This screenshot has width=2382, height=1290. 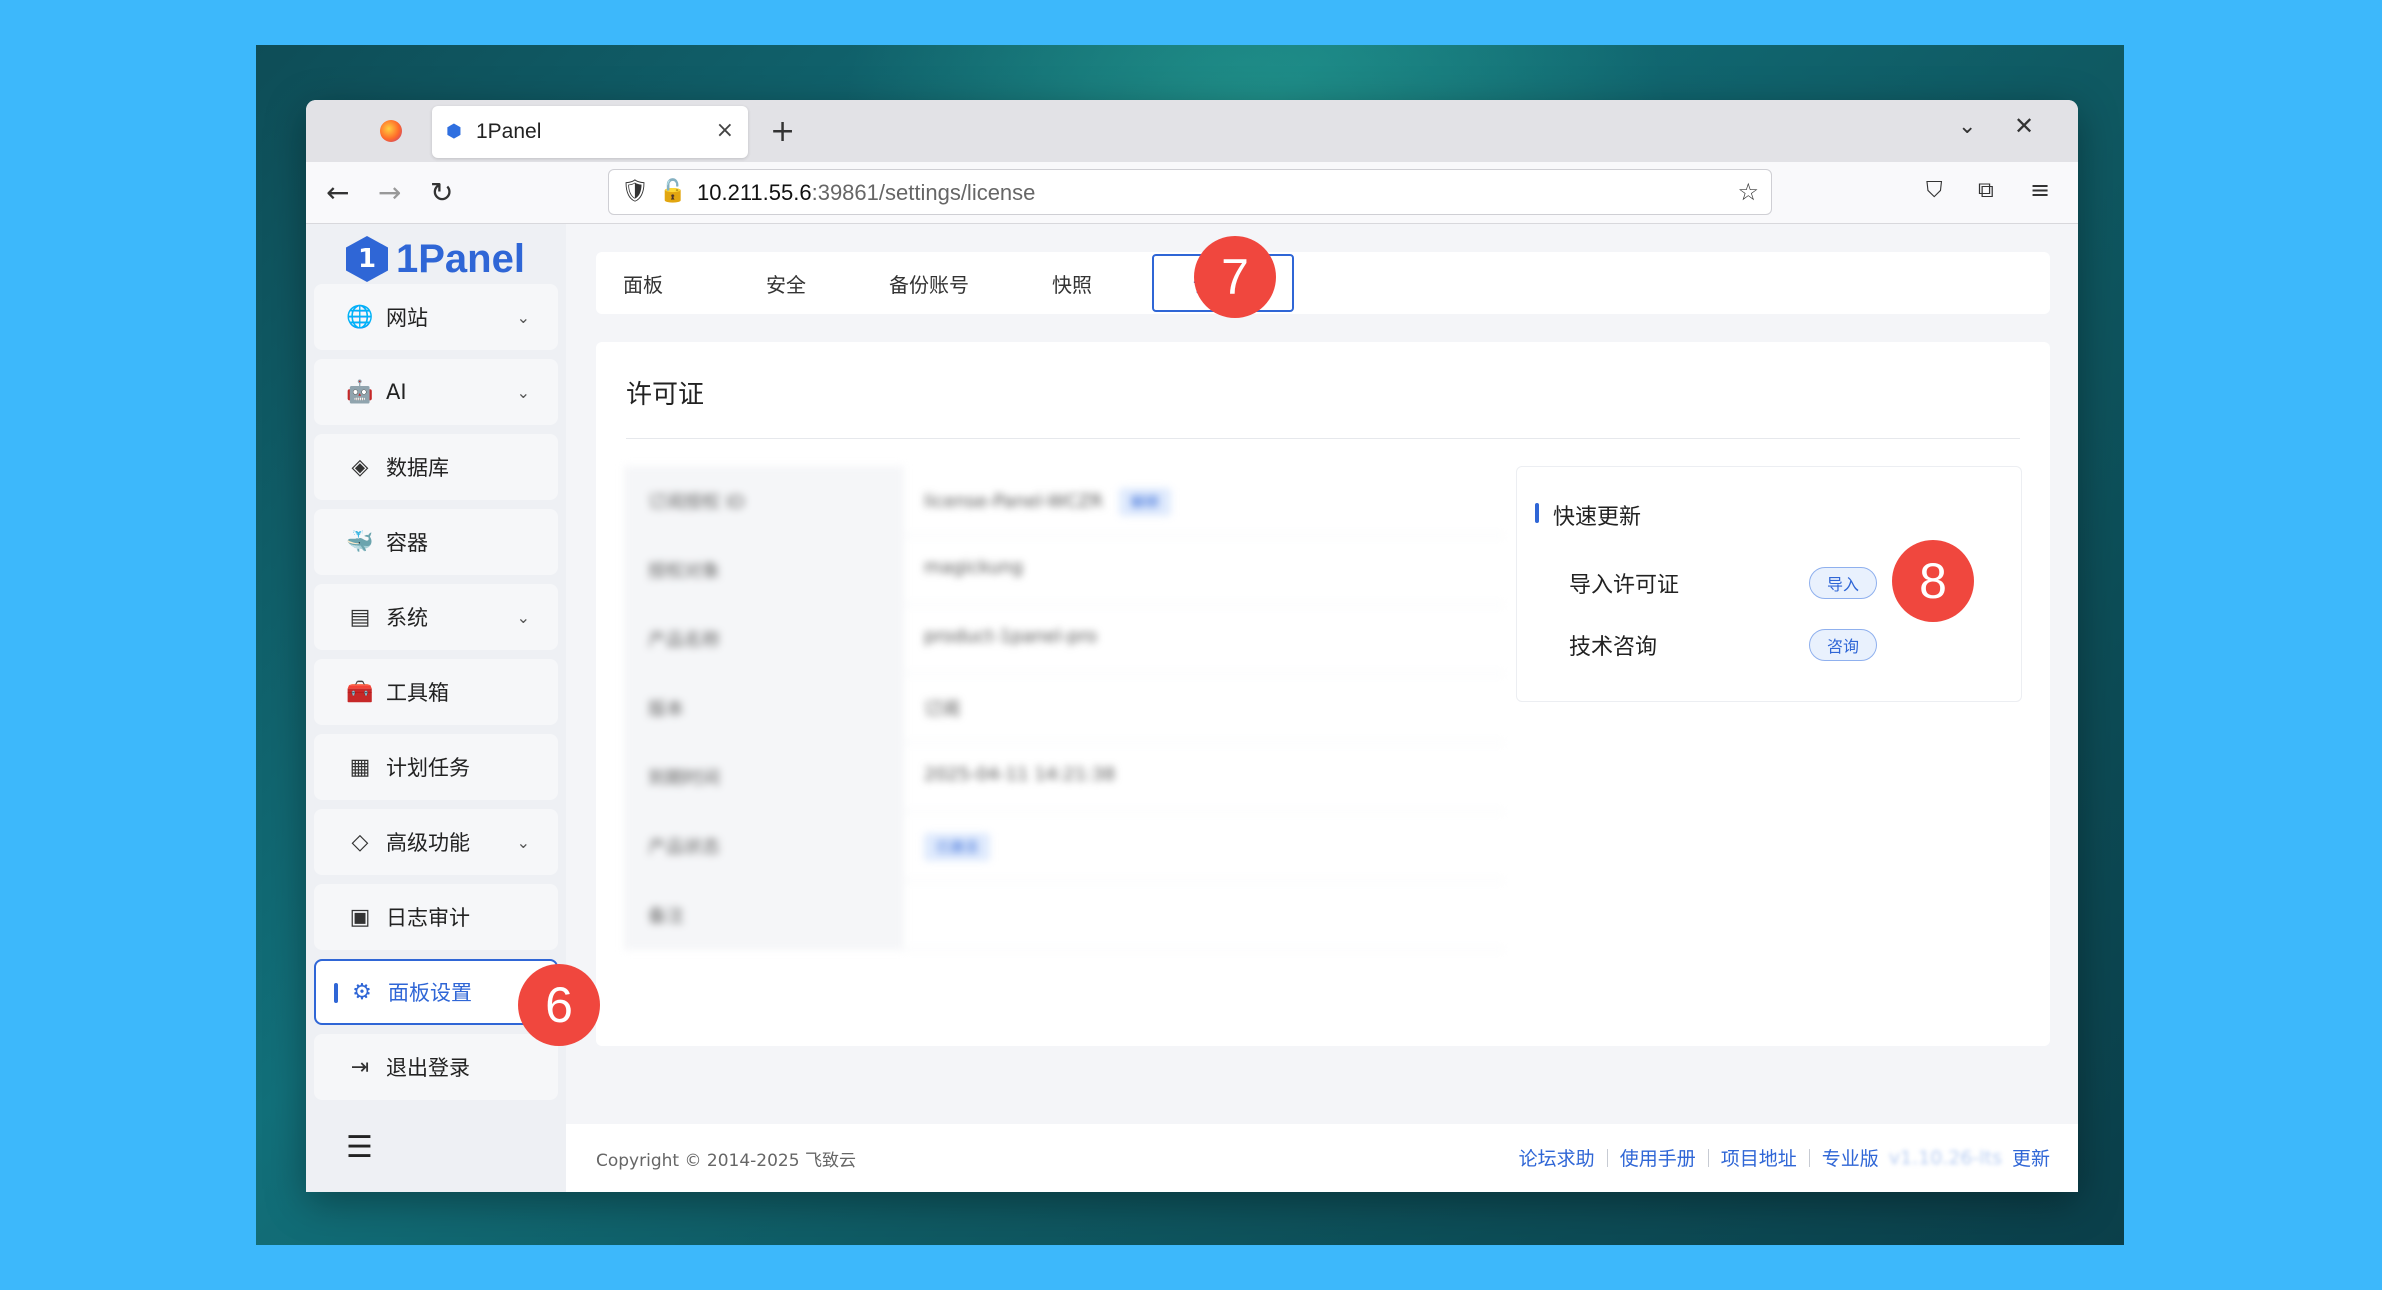 What do you see at coordinates (1759, 1157) in the screenshot?
I see `footer-link: 项目地址` at bounding box center [1759, 1157].